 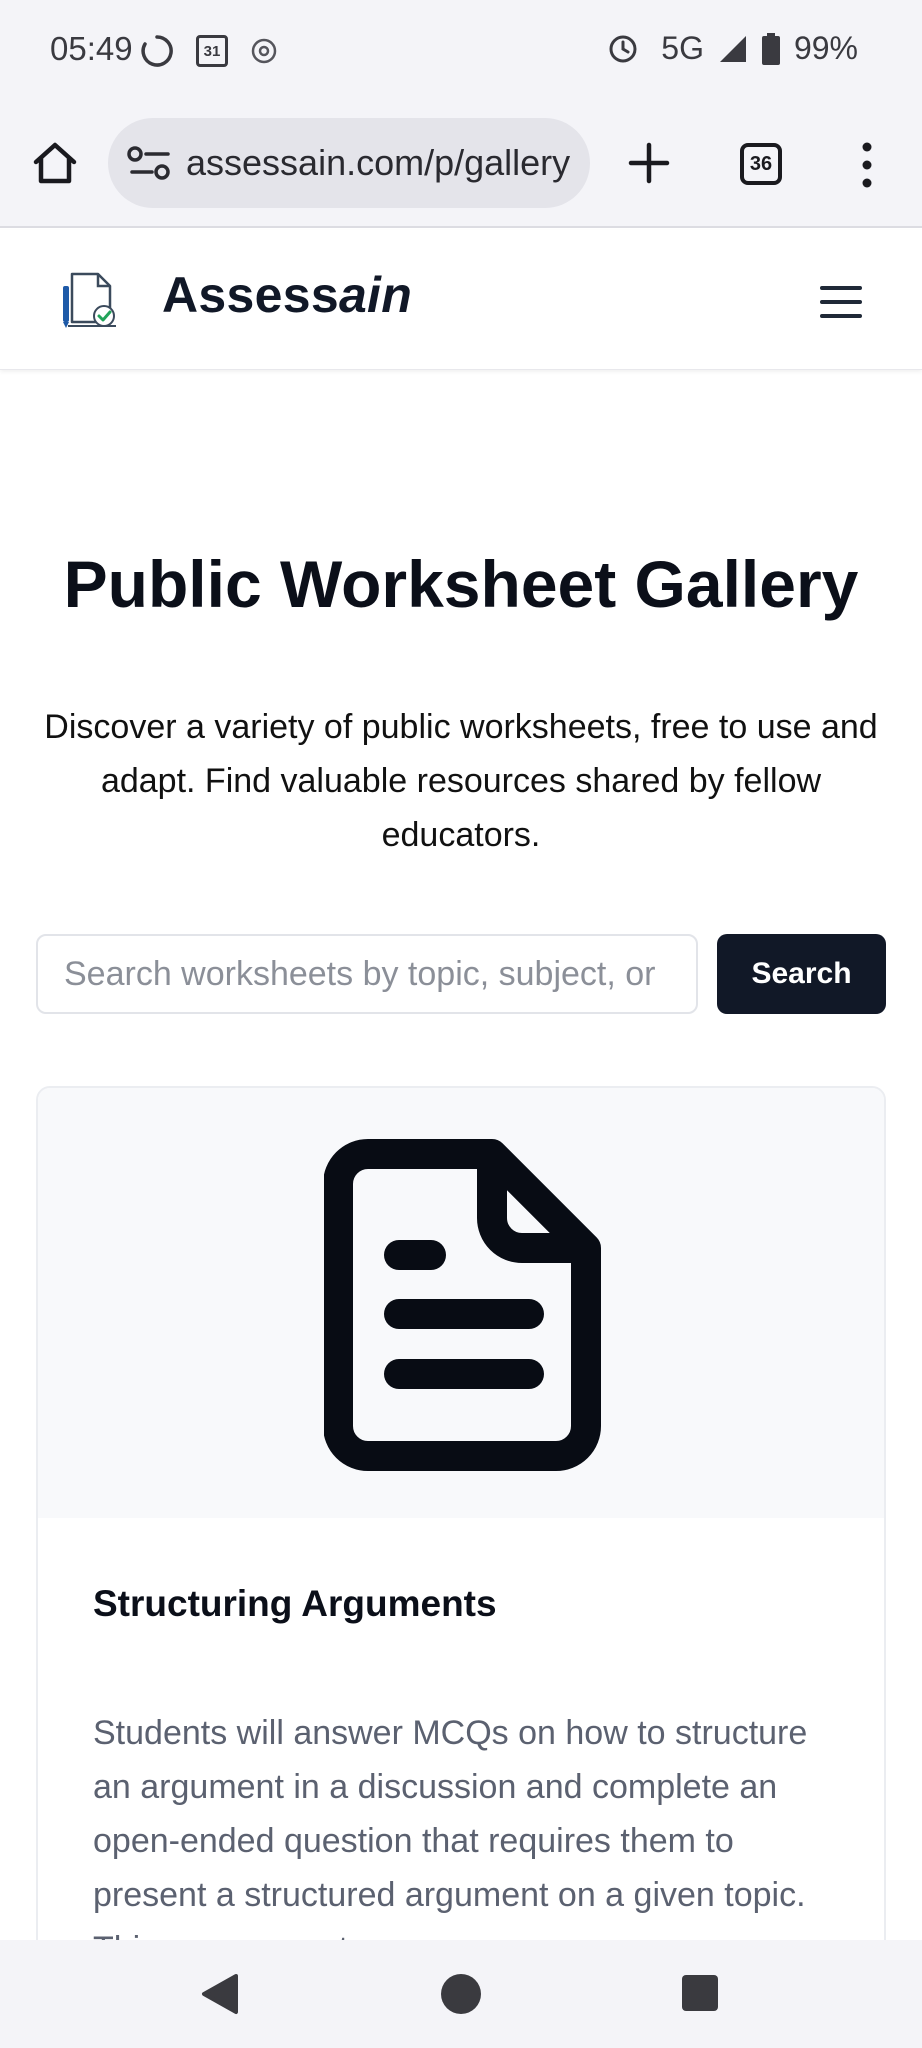 I want to click on notification-icons: 31, so click(x=209, y=51).